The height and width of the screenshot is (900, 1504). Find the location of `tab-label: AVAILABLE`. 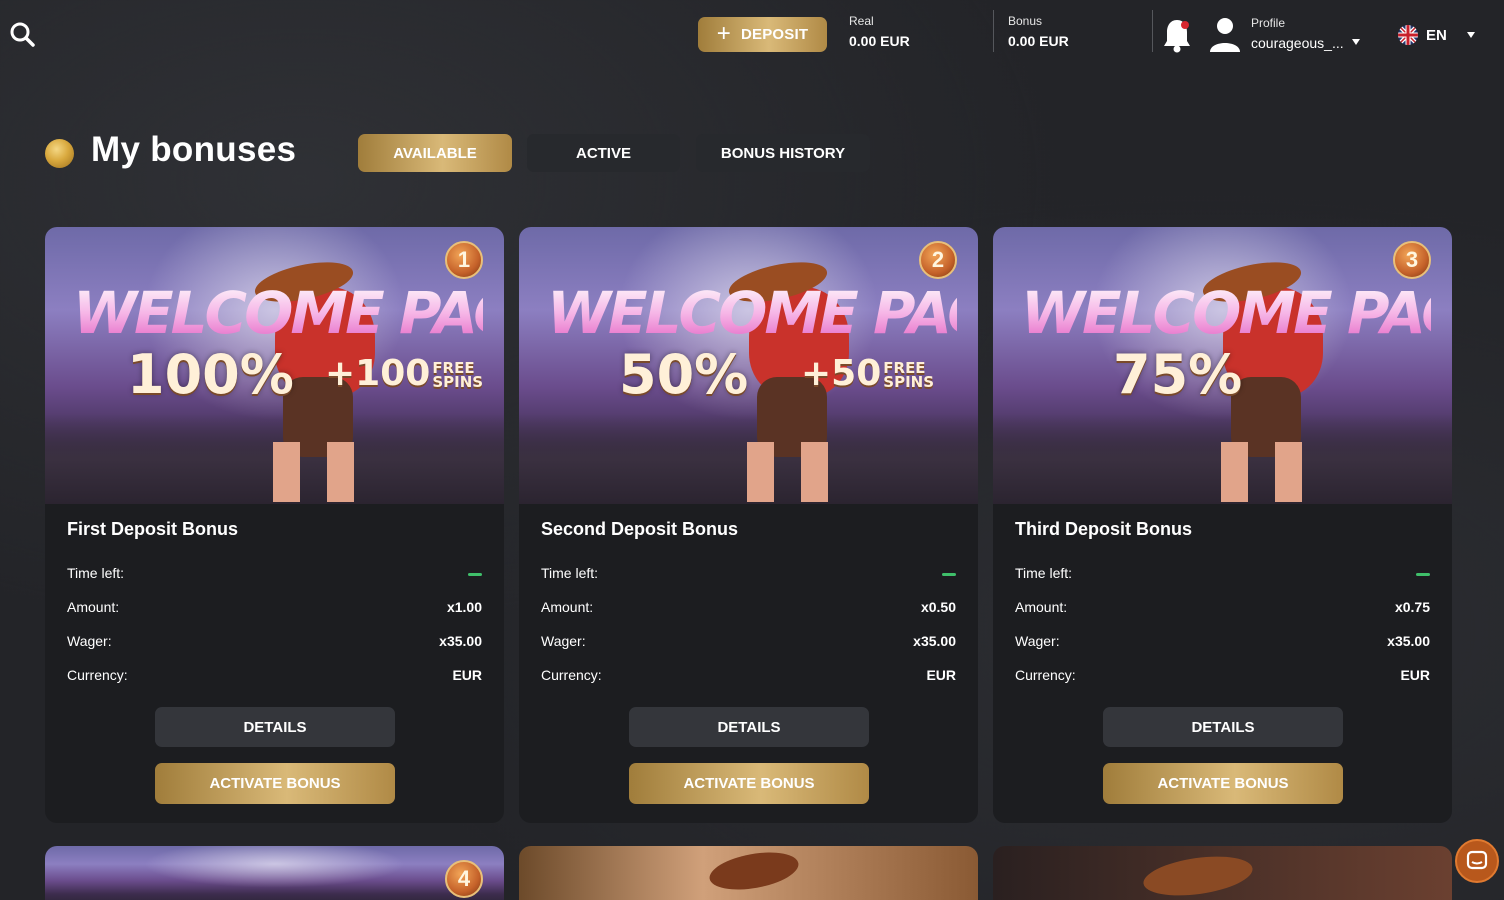

tab-label: AVAILABLE is located at coordinates (435, 153).